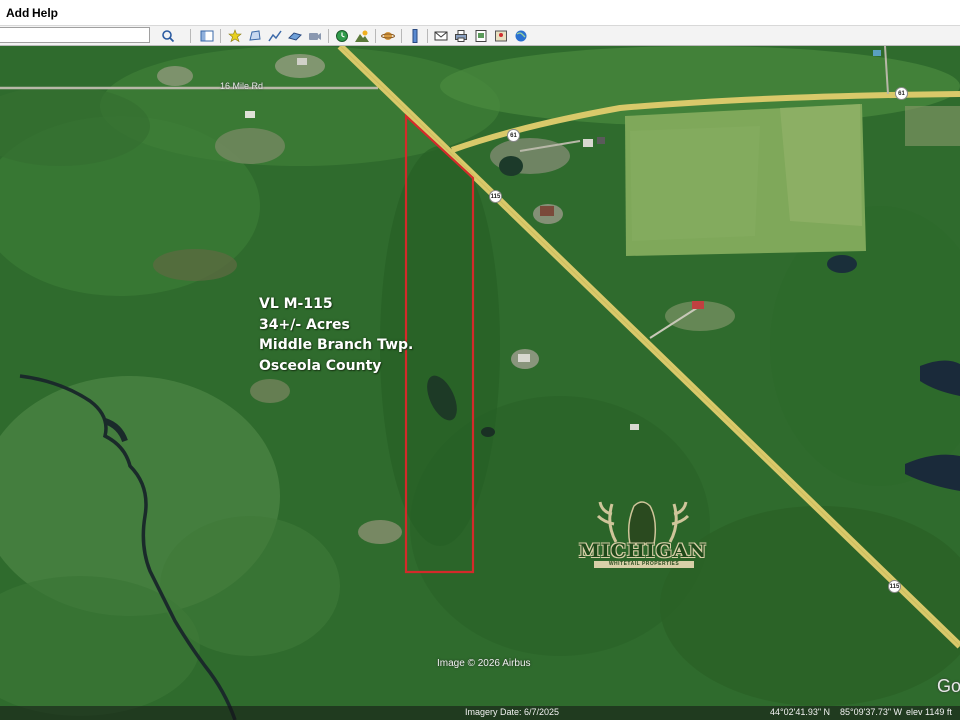 Image resolution: width=960 pixels, height=720 pixels. What do you see at coordinates (871, 712) in the screenshot?
I see `longitude-readout: 85°09'37.73" W` at bounding box center [871, 712].